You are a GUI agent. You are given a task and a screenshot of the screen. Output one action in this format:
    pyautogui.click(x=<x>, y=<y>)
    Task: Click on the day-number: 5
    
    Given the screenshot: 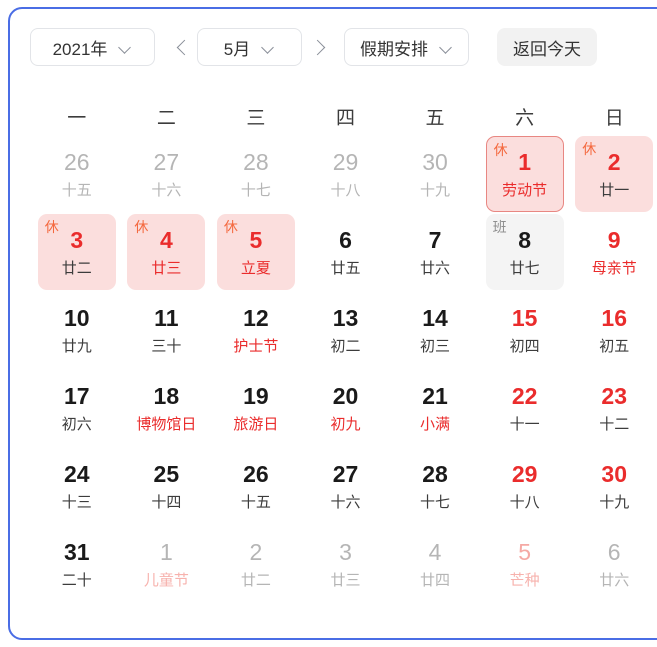 What is the action you would take?
    pyautogui.click(x=256, y=239)
    